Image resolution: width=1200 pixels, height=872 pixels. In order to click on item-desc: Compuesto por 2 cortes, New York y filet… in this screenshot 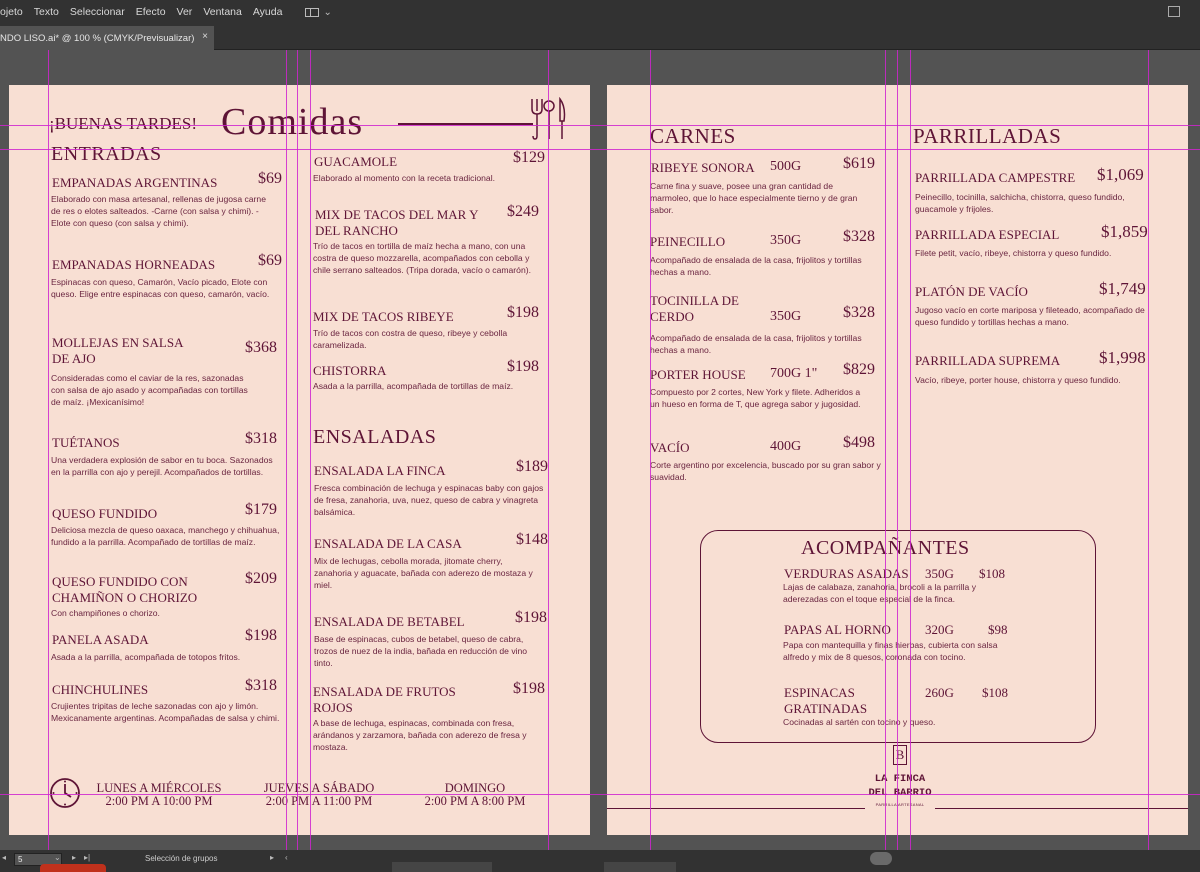, I will do `click(755, 398)`.